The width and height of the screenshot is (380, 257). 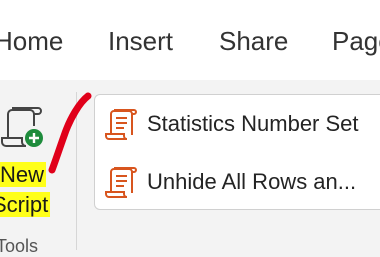 What do you see at coordinates (140, 41) in the screenshot?
I see `tab-insert: Insert` at bounding box center [140, 41].